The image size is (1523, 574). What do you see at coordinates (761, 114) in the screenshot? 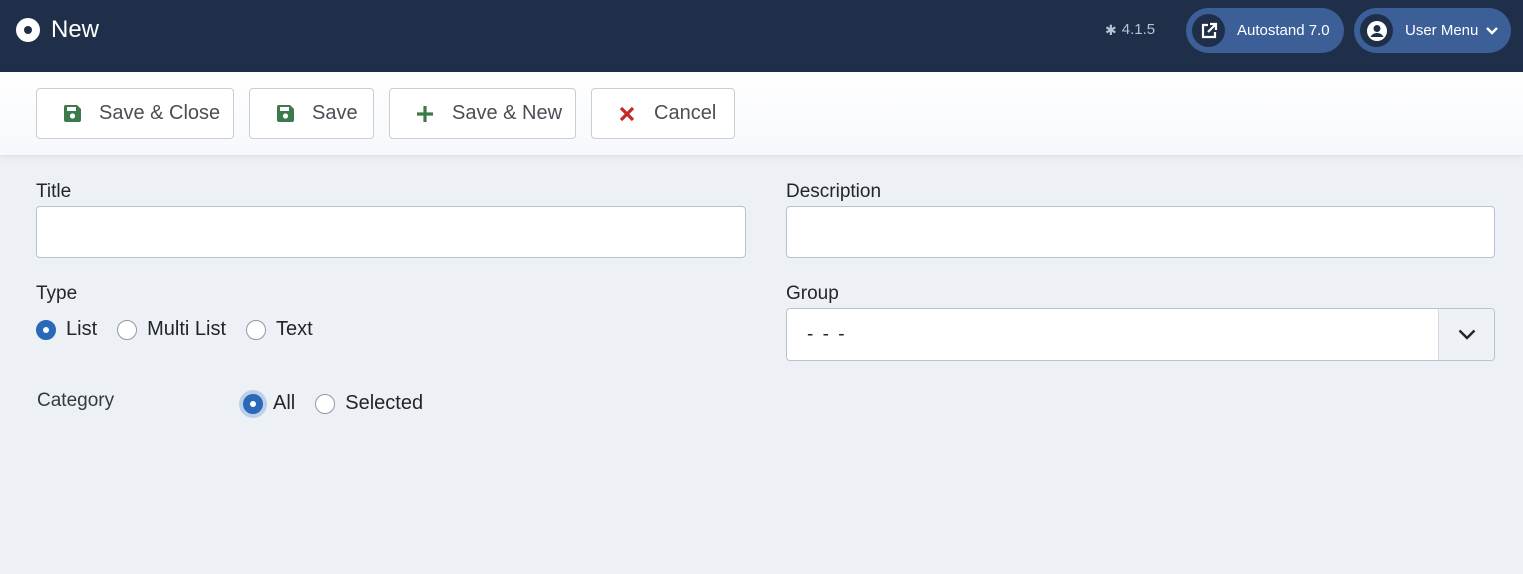
I see `toolbar: Save & Close Save Save & New Cancel` at bounding box center [761, 114].